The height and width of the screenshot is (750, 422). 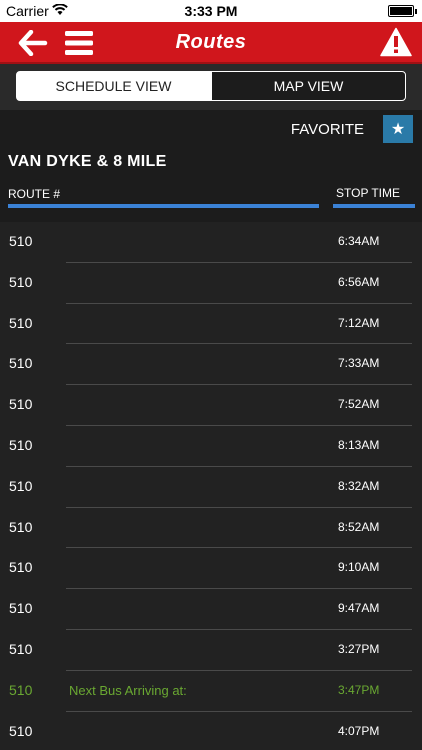 What do you see at coordinates (402, 11) in the screenshot?
I see `battery-icon` at bounding box center [402, 11].